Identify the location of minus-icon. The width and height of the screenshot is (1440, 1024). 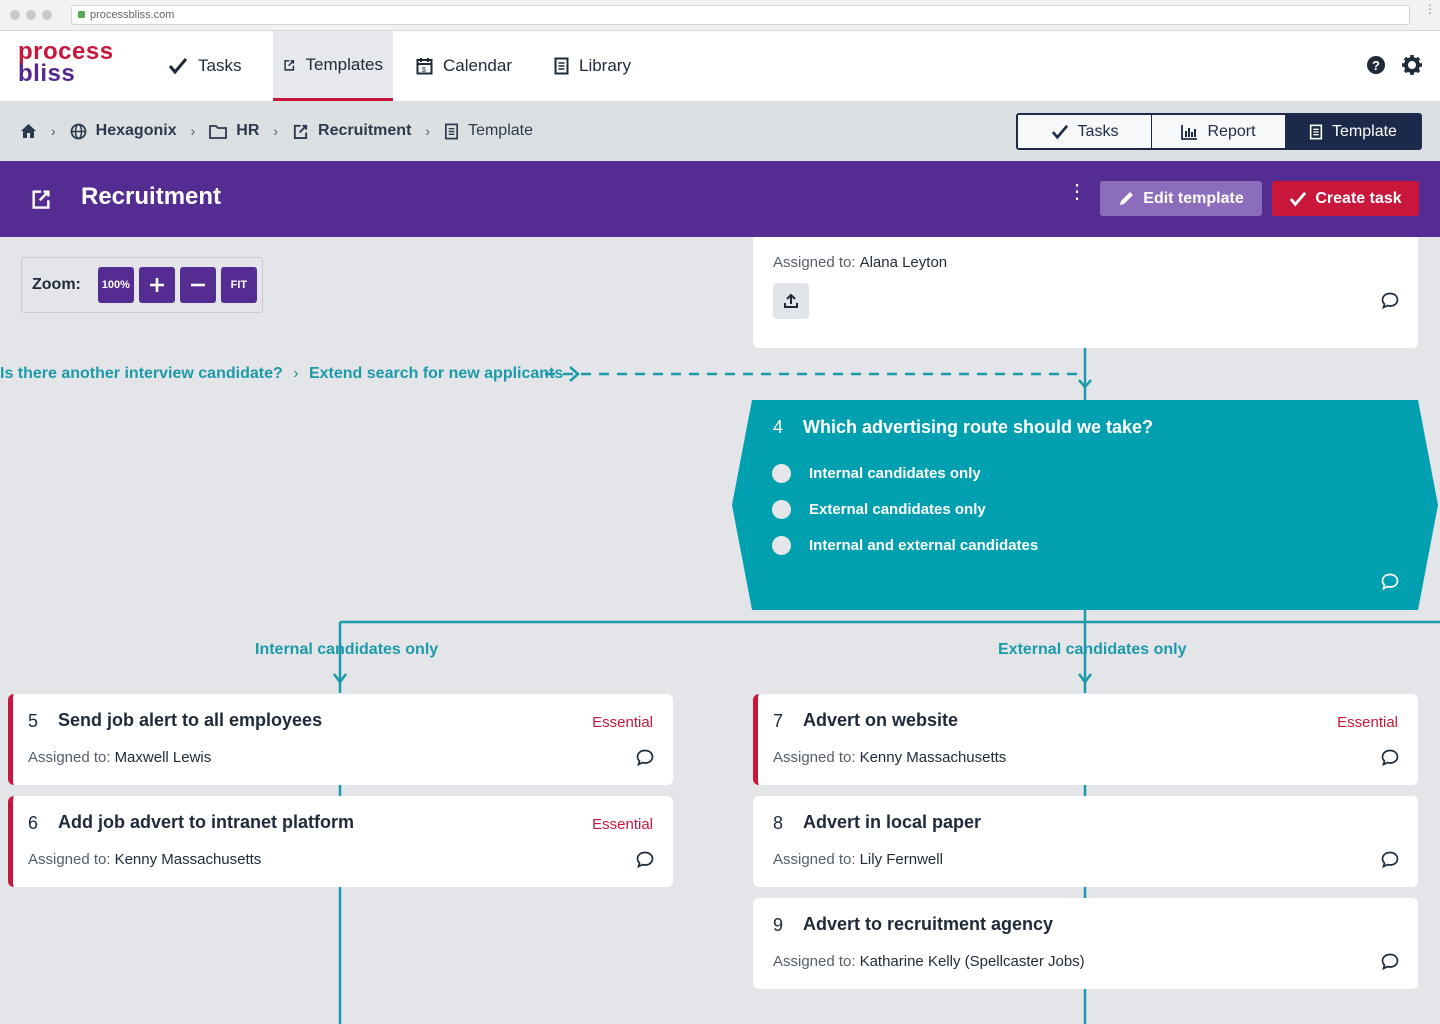
(197, 285).